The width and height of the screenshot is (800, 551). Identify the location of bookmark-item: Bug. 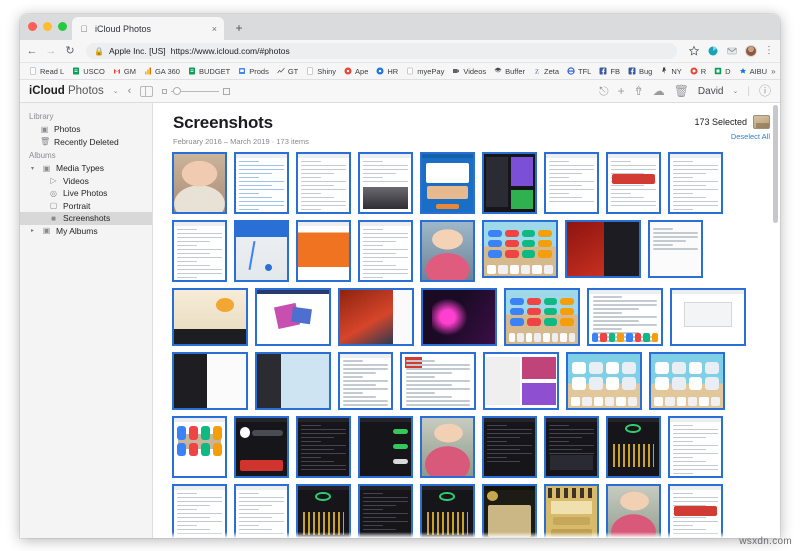
(640, 71).